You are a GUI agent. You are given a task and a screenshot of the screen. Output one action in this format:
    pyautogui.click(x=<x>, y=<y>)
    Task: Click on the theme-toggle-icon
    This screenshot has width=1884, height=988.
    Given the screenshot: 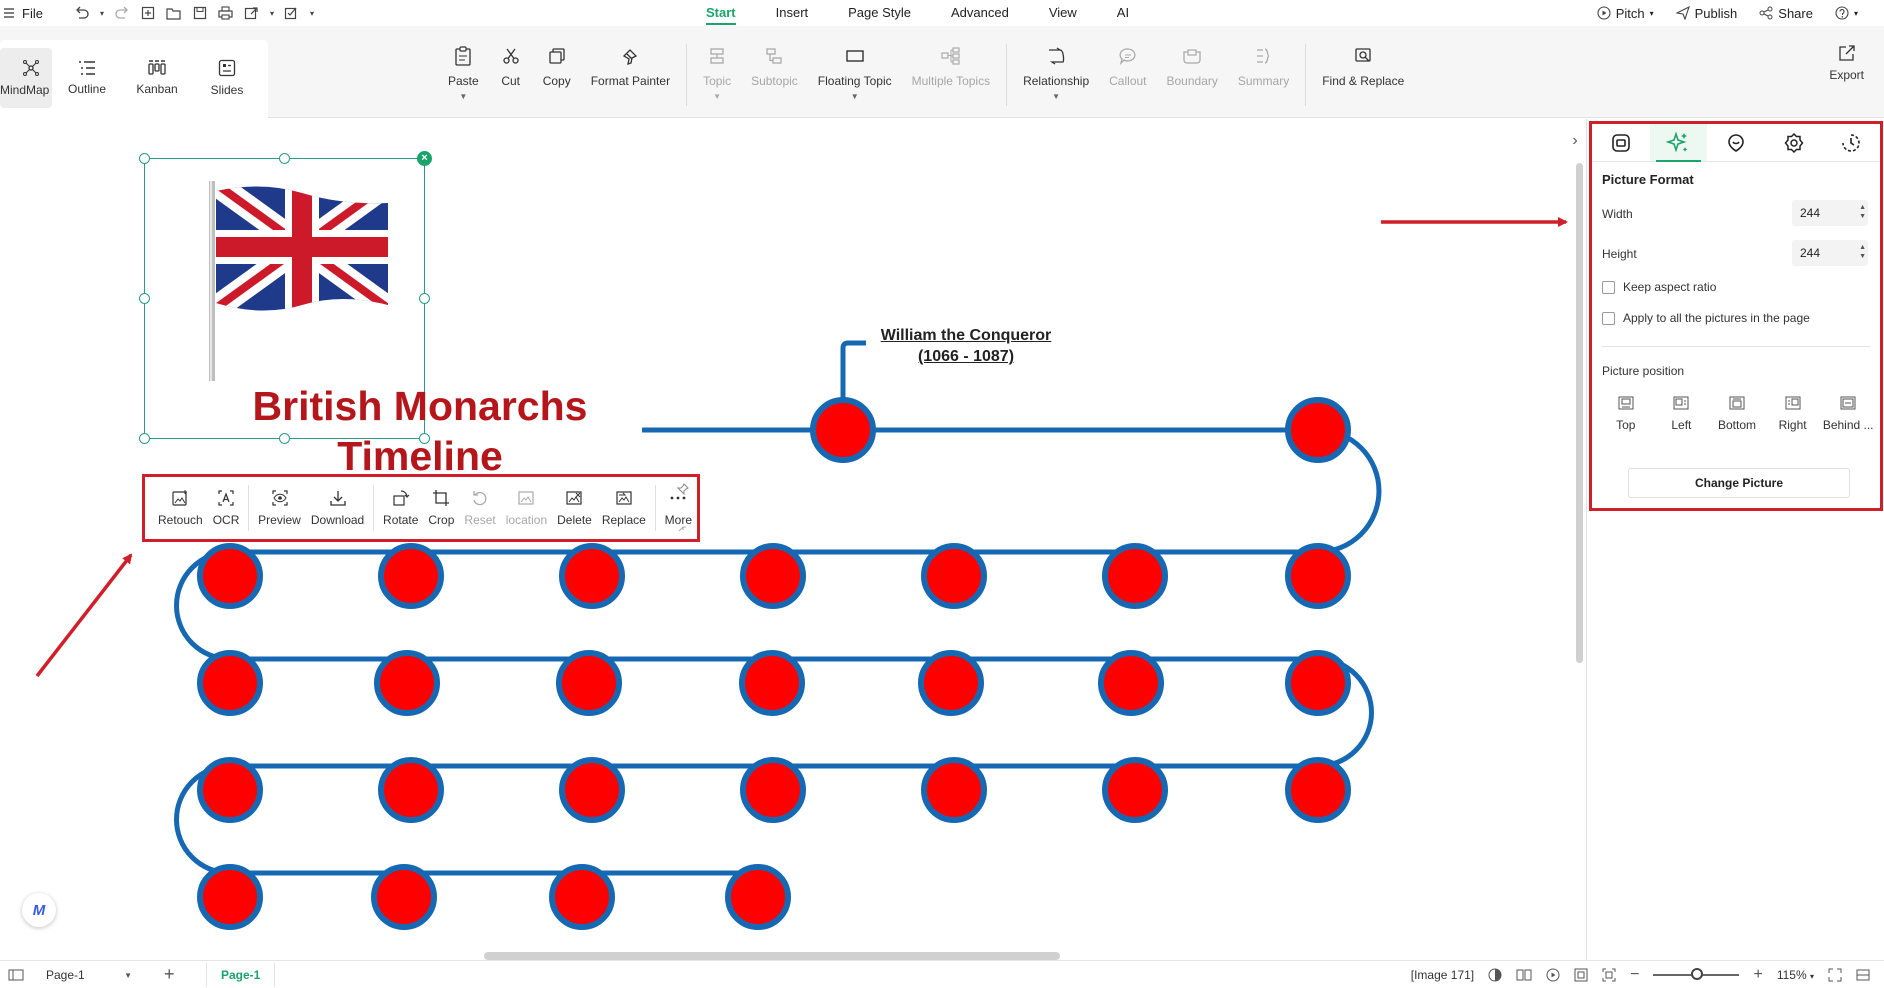 What is the action you would take?
    pyautogui.click(x=1495, y=975)
    